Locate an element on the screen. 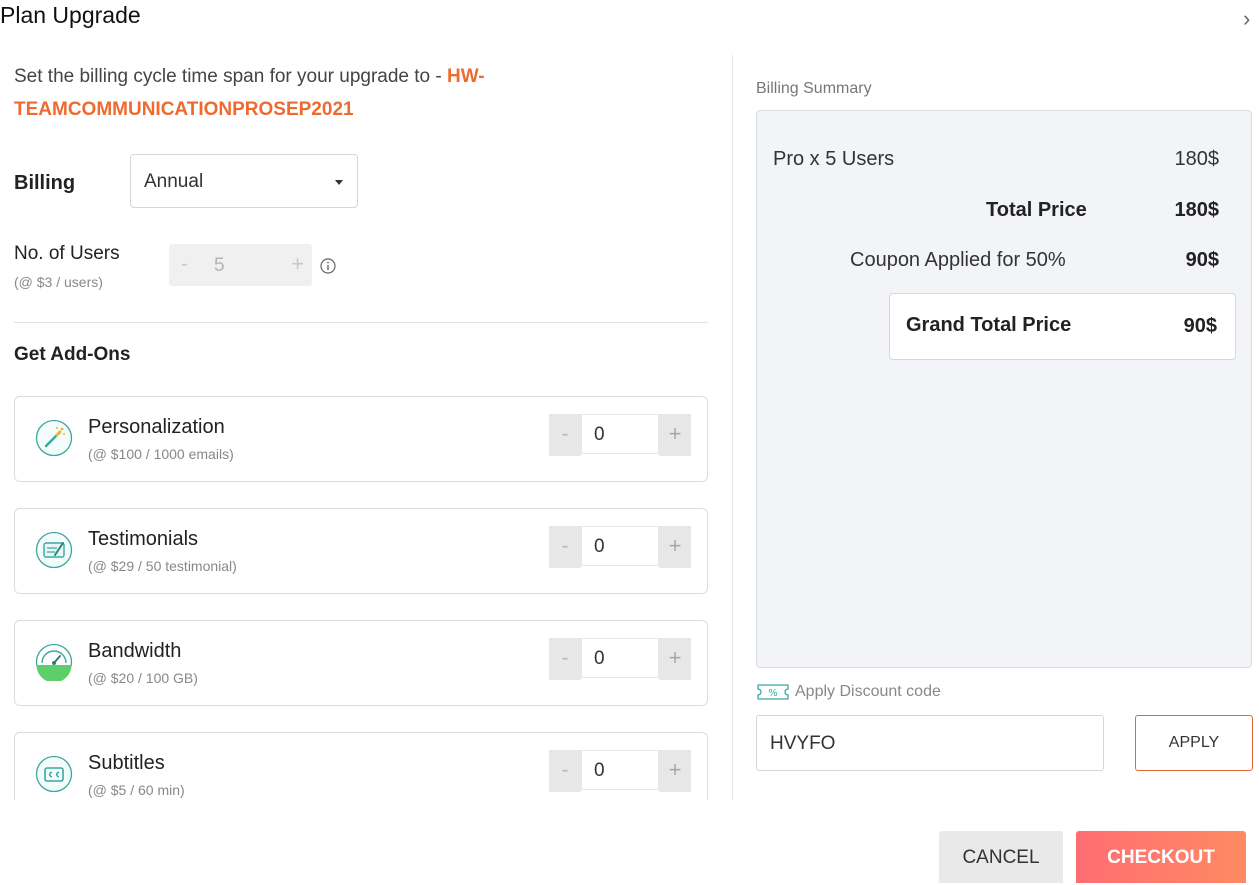  info-icon is located at coordinates (328, 266).